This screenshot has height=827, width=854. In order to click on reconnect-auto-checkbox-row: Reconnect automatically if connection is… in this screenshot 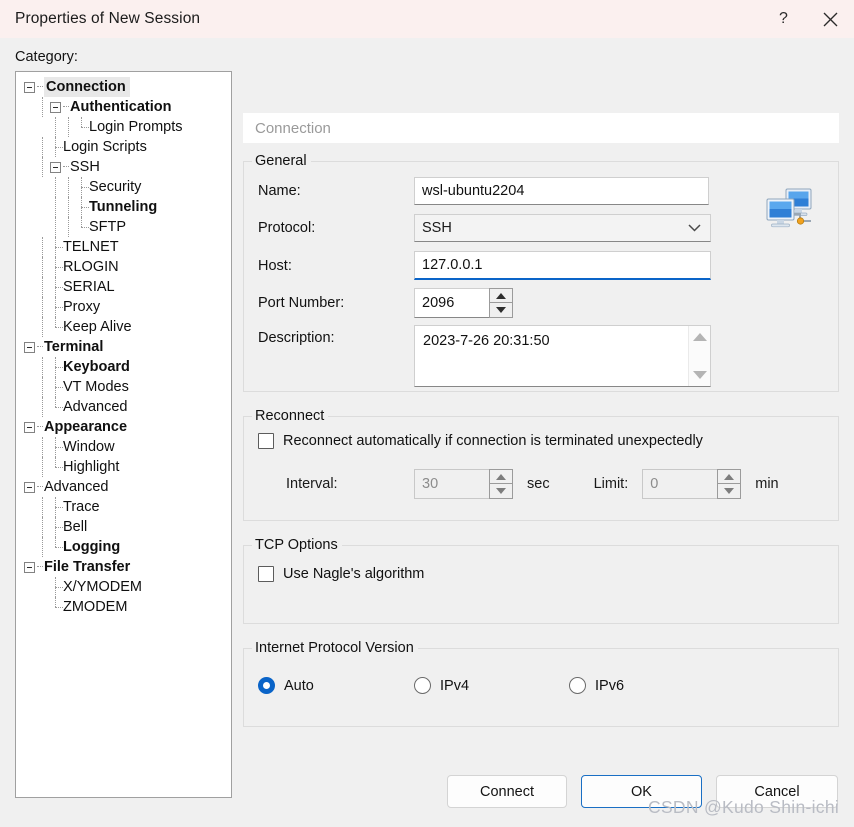, I will do `click(480, 441)`.